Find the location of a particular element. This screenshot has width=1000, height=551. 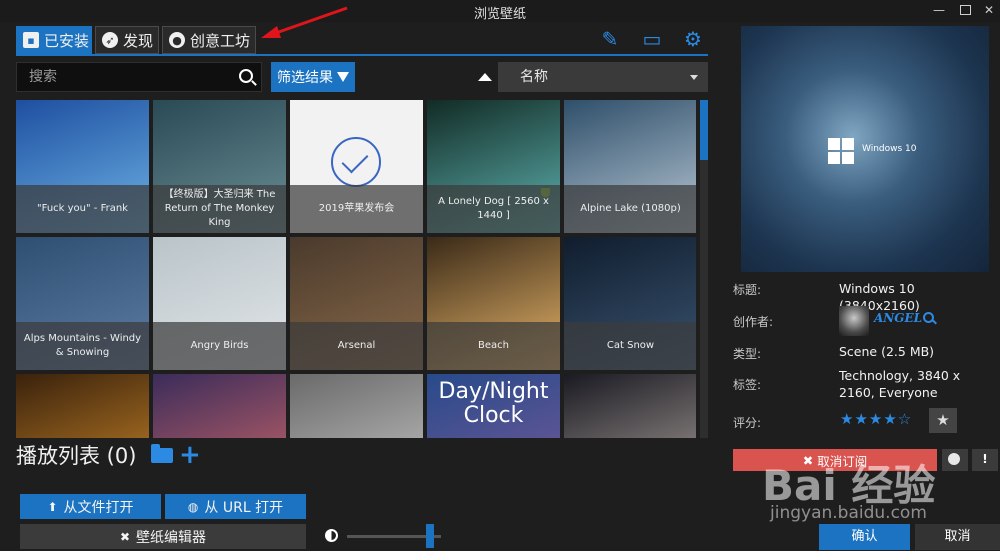

tab-workshop-label: 创意工坊 is located at coordinates (220, 40).